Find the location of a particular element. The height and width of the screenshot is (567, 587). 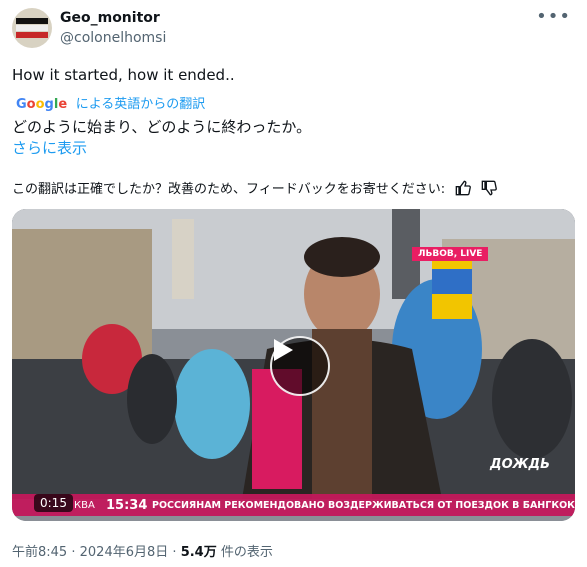

more-icon: ••• is located at coordinates (553, 16).